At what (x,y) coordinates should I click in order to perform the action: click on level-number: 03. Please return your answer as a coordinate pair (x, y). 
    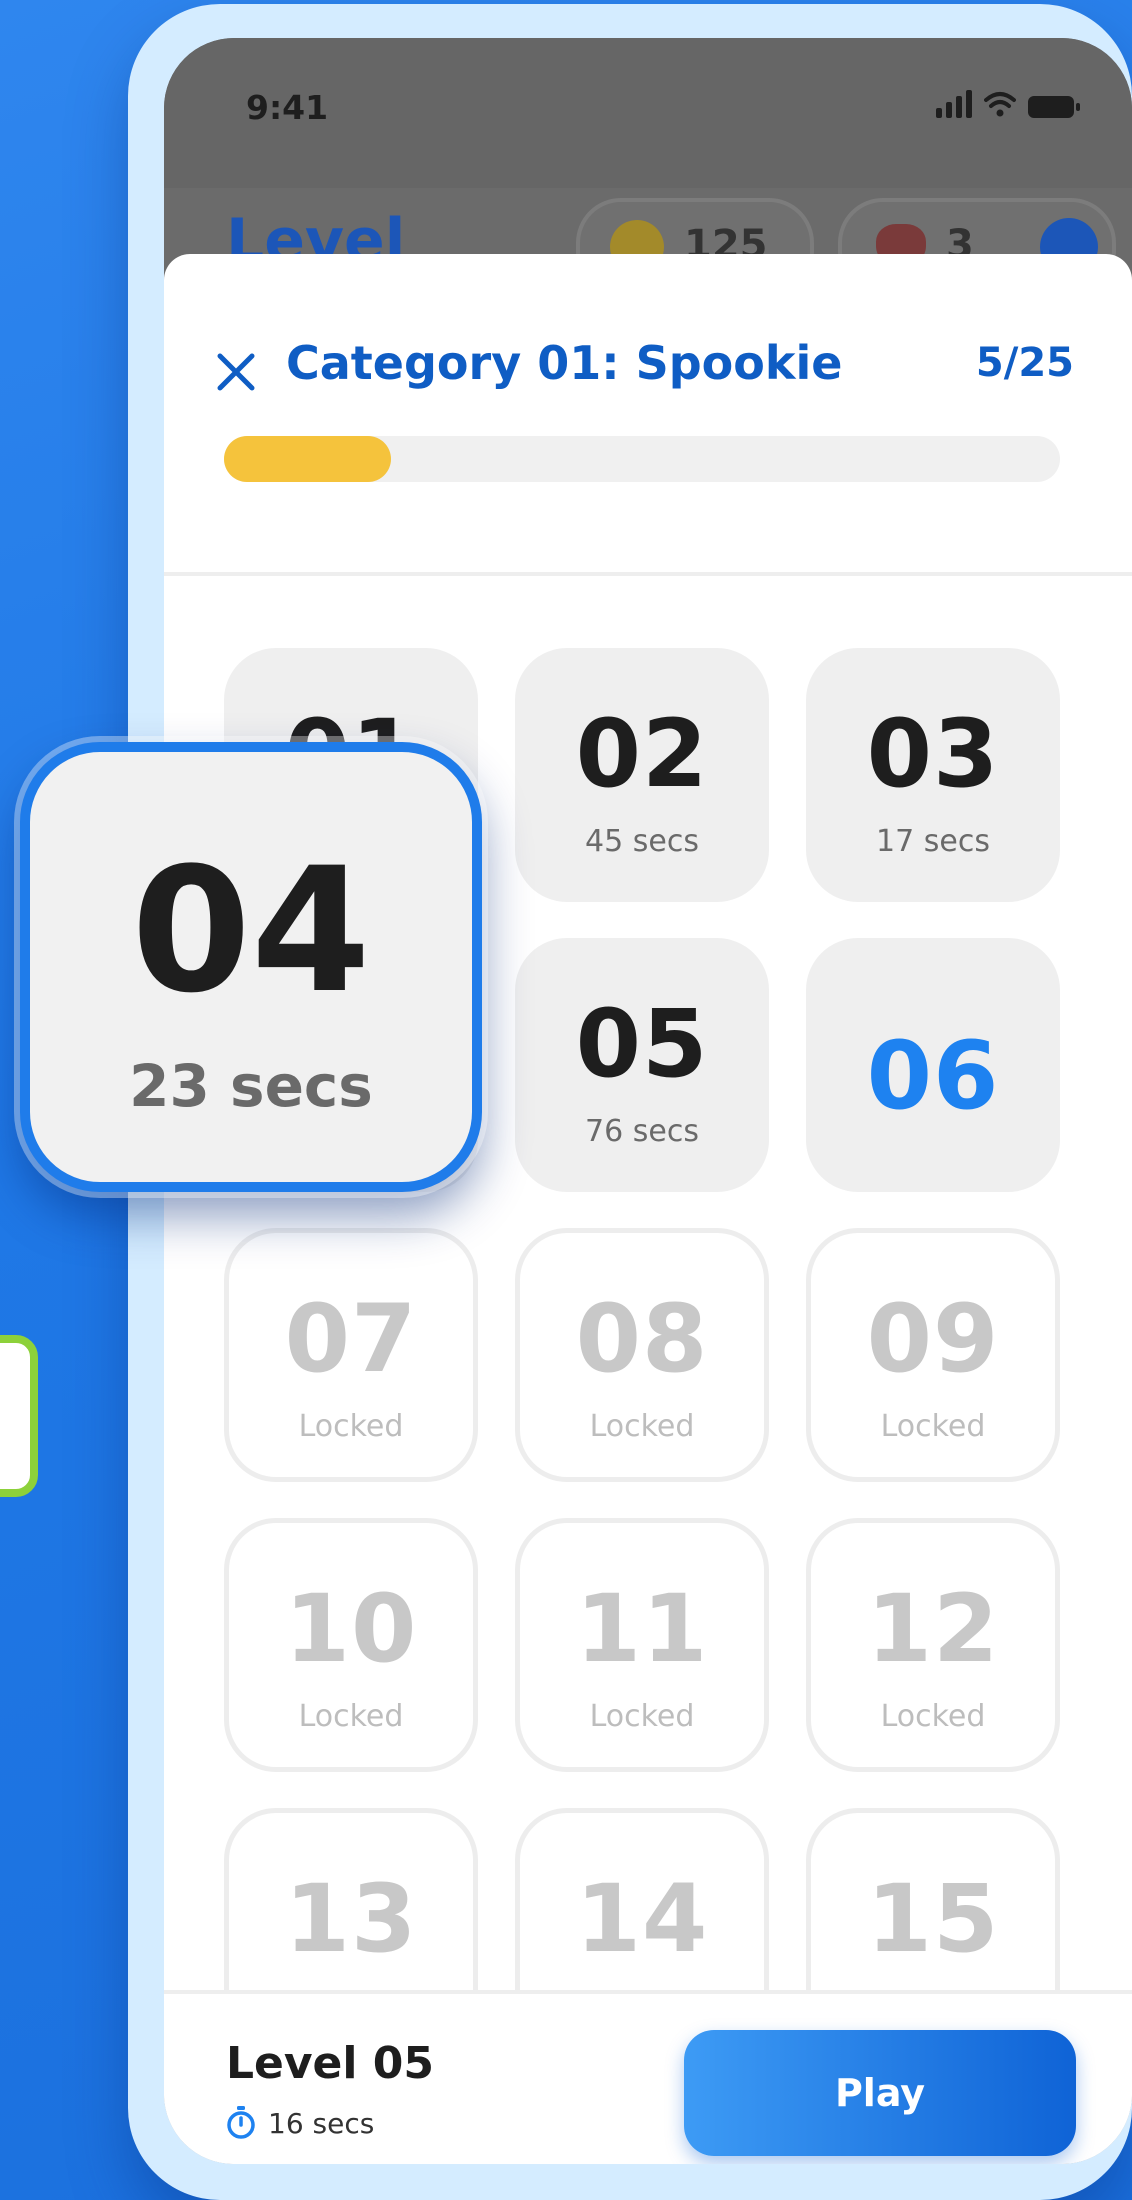
    Looking at the image, I should click on (933, 754).